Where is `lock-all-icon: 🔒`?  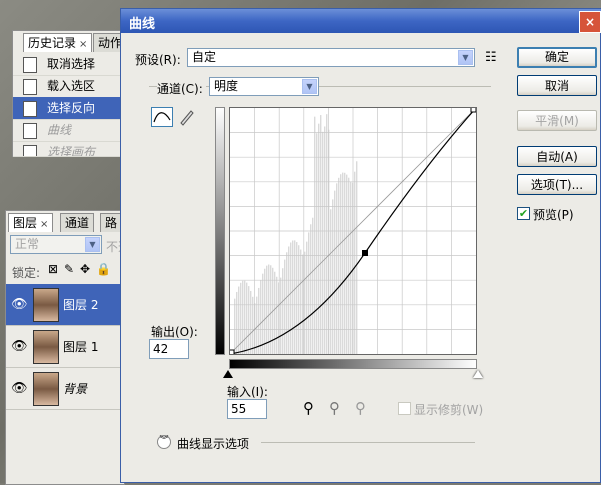
lock-all-icon: 🔒 is located at coordinates (103, 269).